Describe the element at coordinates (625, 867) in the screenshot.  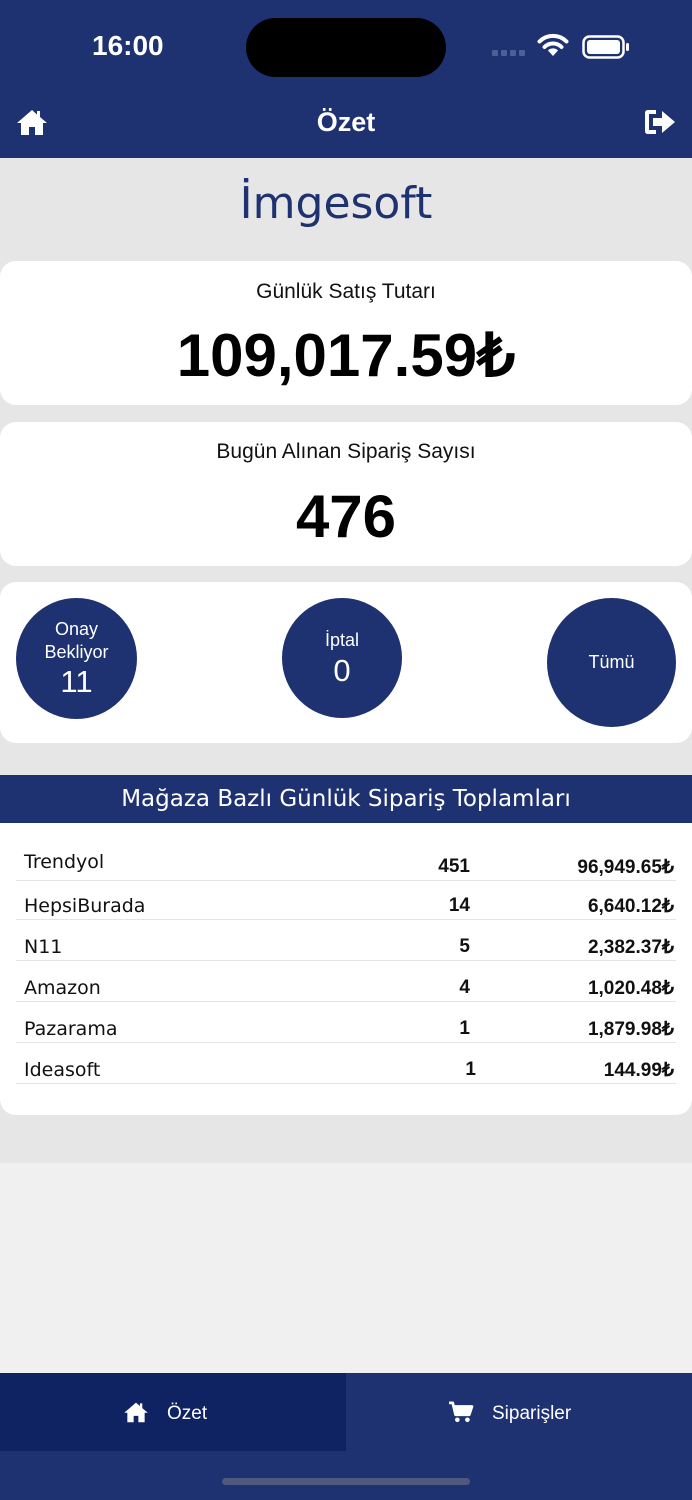
I see `order-amount: 96,949.65₺` at that location.